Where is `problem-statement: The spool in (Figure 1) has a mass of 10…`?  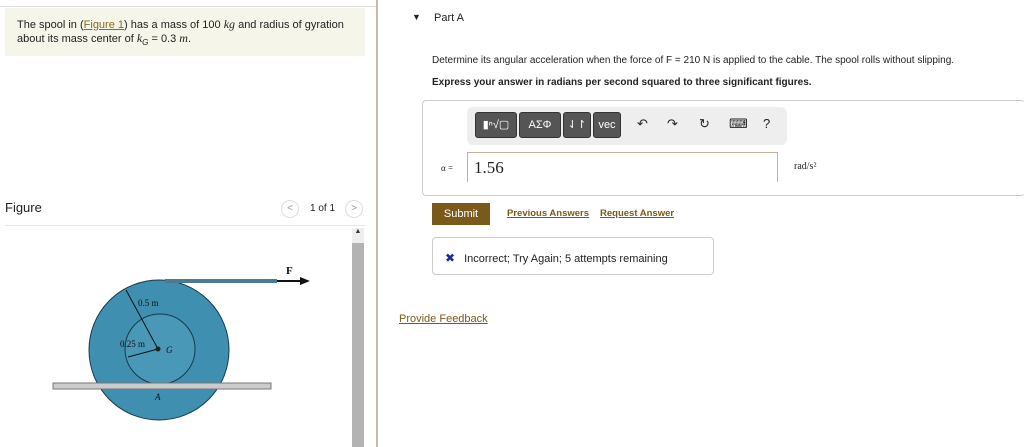
problem-statement: The spool in (Figure 1) has a mass of 10… is located at coordinates (185, 32).